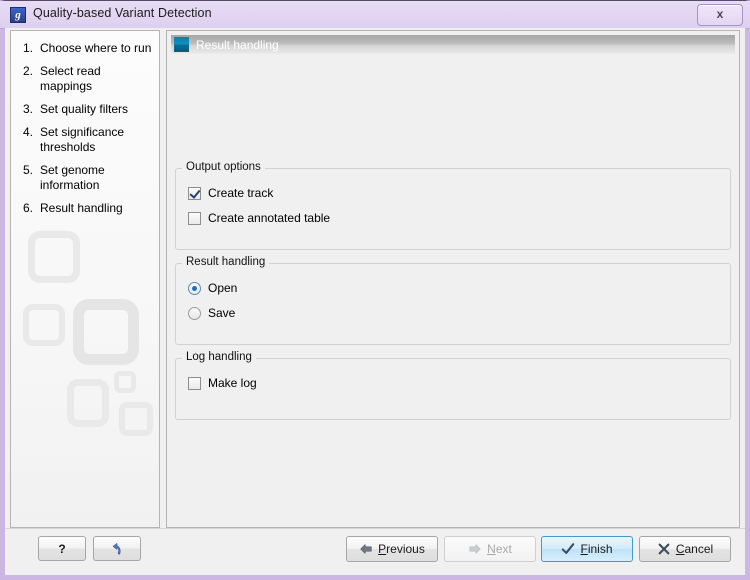 The width and height of the screenshot is (750, 580). I want to click on step-number: 4., so click(28, 132).